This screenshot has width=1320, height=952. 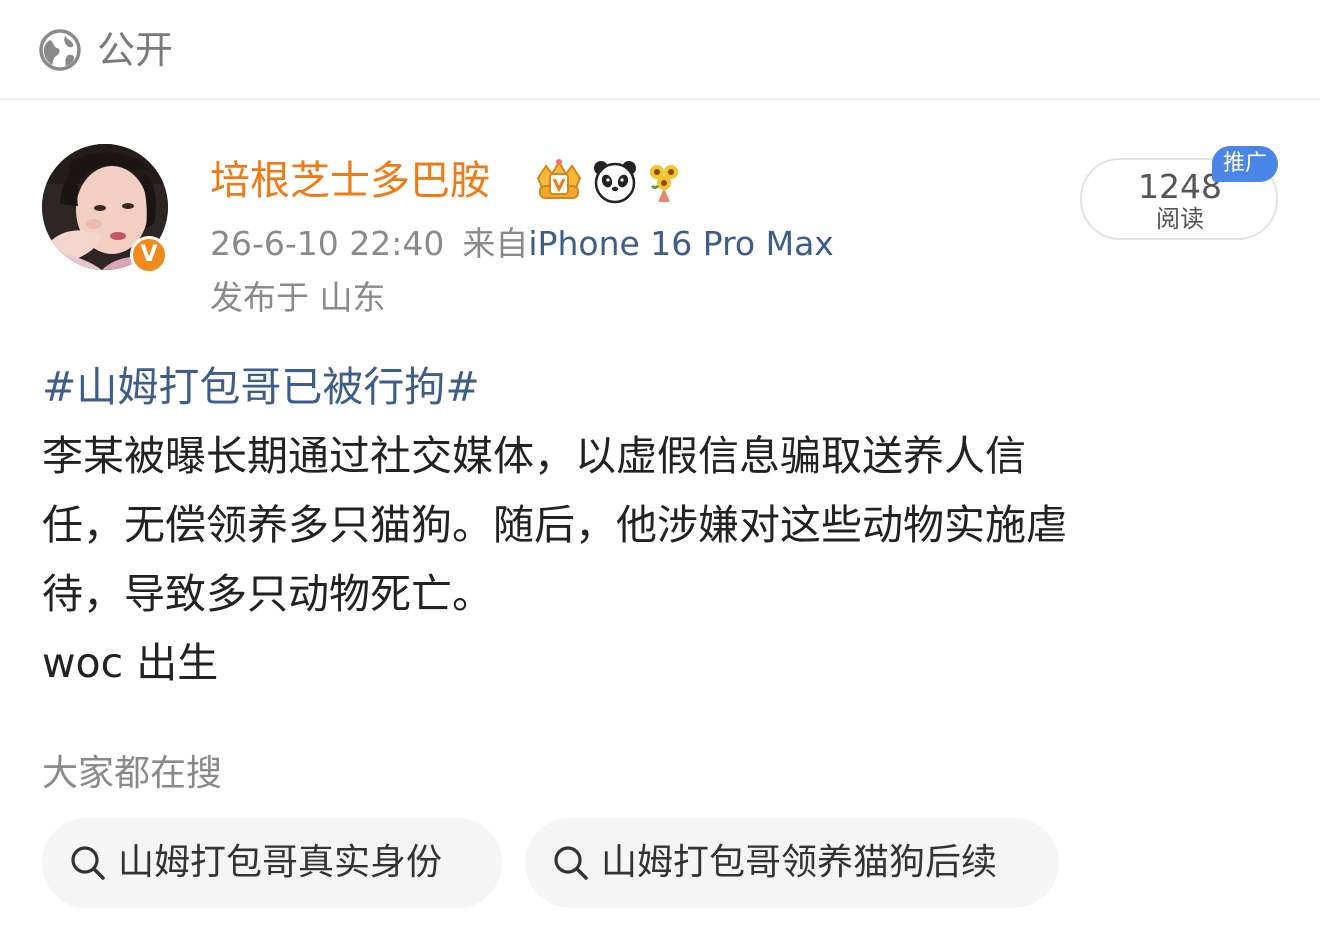 I want to click on post-text-line: woc 出生, so click(x=130, y=663).